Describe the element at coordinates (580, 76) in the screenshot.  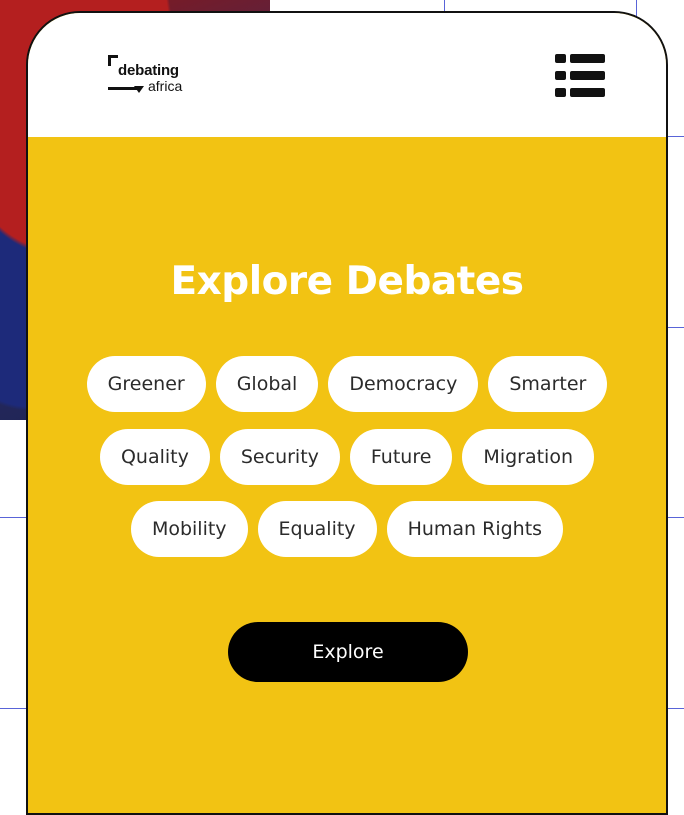
I see `list-menu-icon` at that location.